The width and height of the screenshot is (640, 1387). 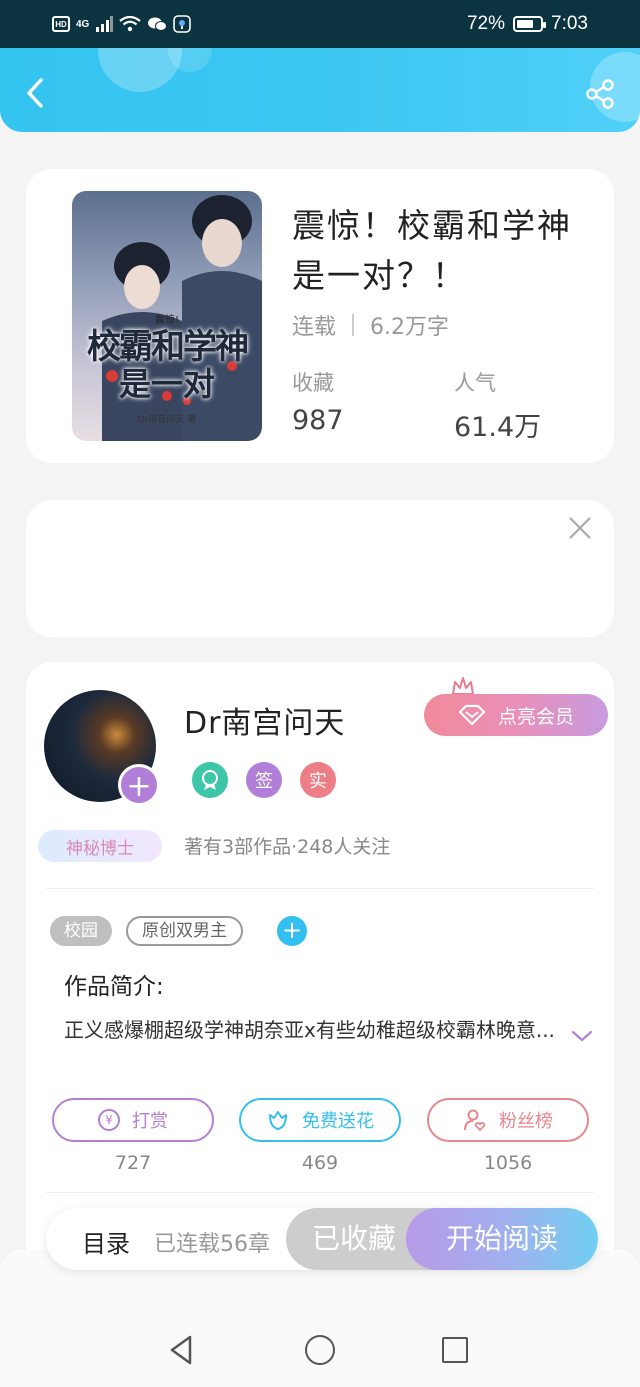 I want to click on status-bar-left: HD 4G, so click(x=122, y=24).